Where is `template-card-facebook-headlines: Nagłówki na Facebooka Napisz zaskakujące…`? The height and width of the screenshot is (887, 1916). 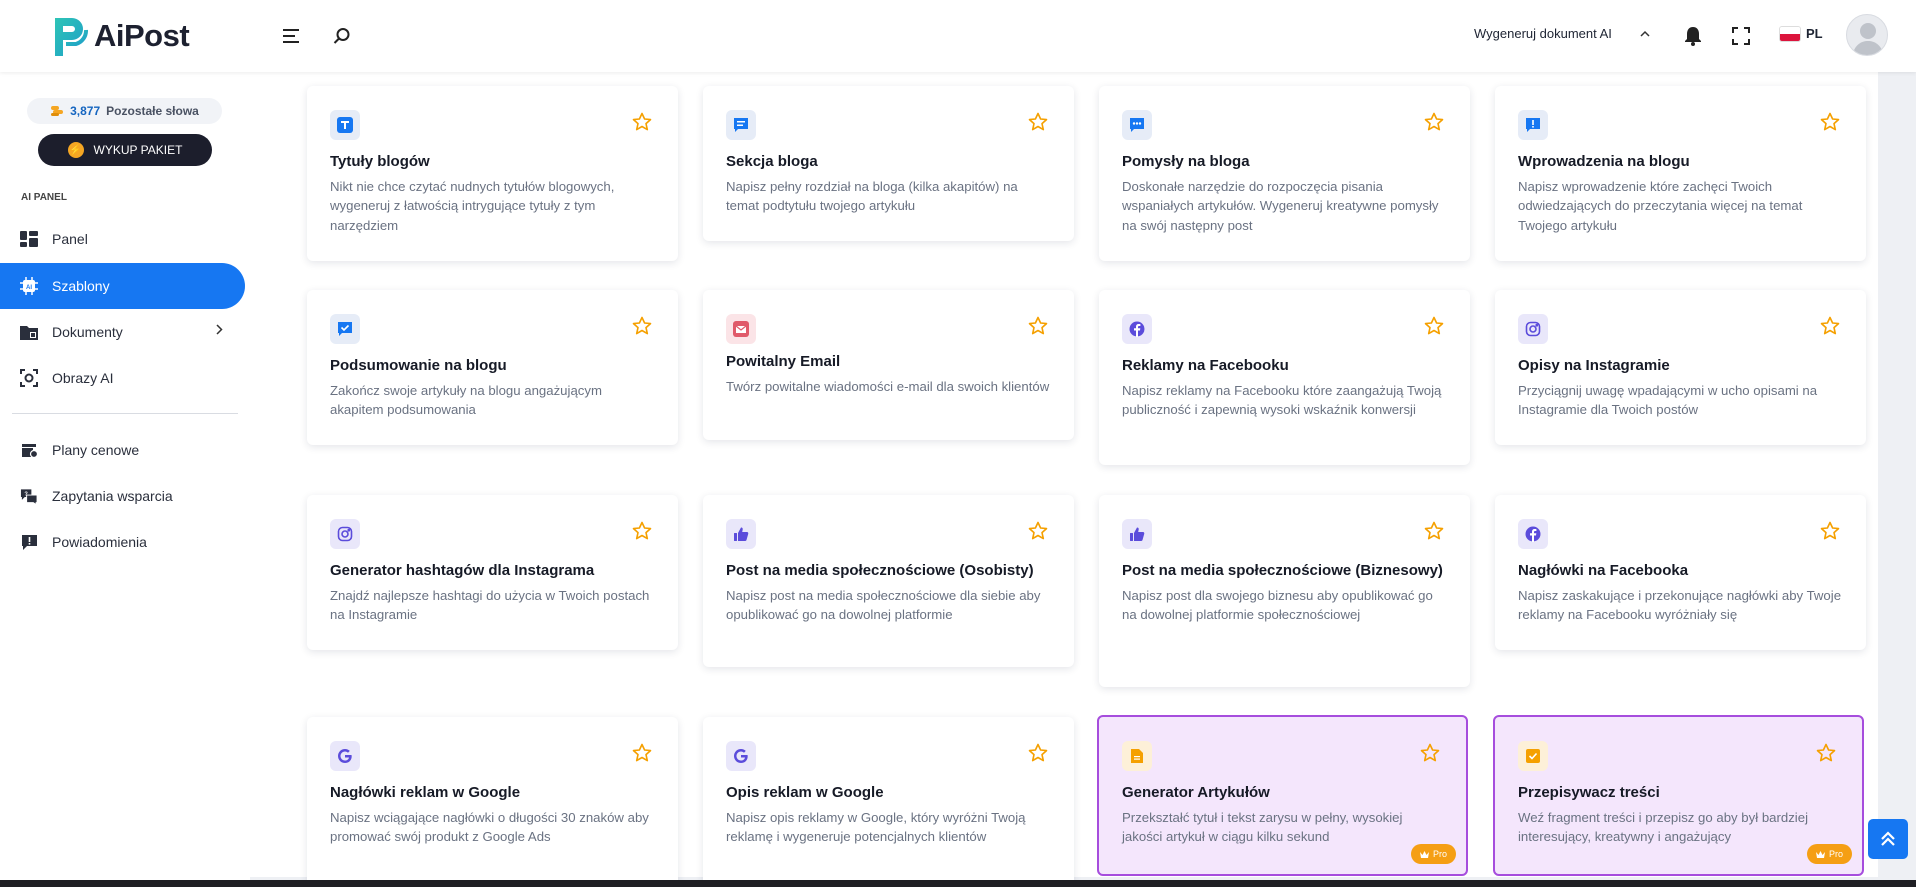
template-card-facebook-headlines: Nagłówki na Facebooka Napisz zaskakujące… is located at coordinates (1680, 572).